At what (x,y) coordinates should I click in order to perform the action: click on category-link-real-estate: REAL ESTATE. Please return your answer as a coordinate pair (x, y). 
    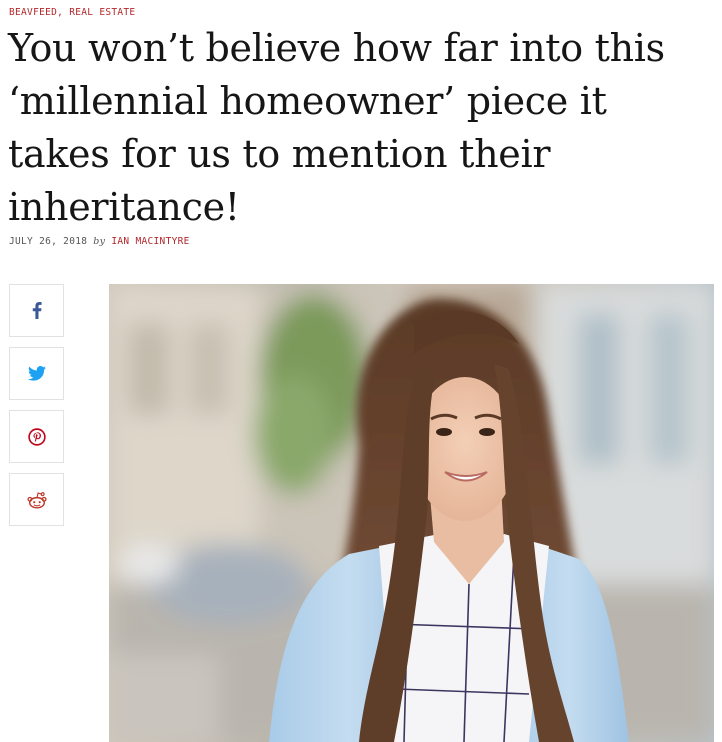
    Looking at the image, I should click on (102, 12).